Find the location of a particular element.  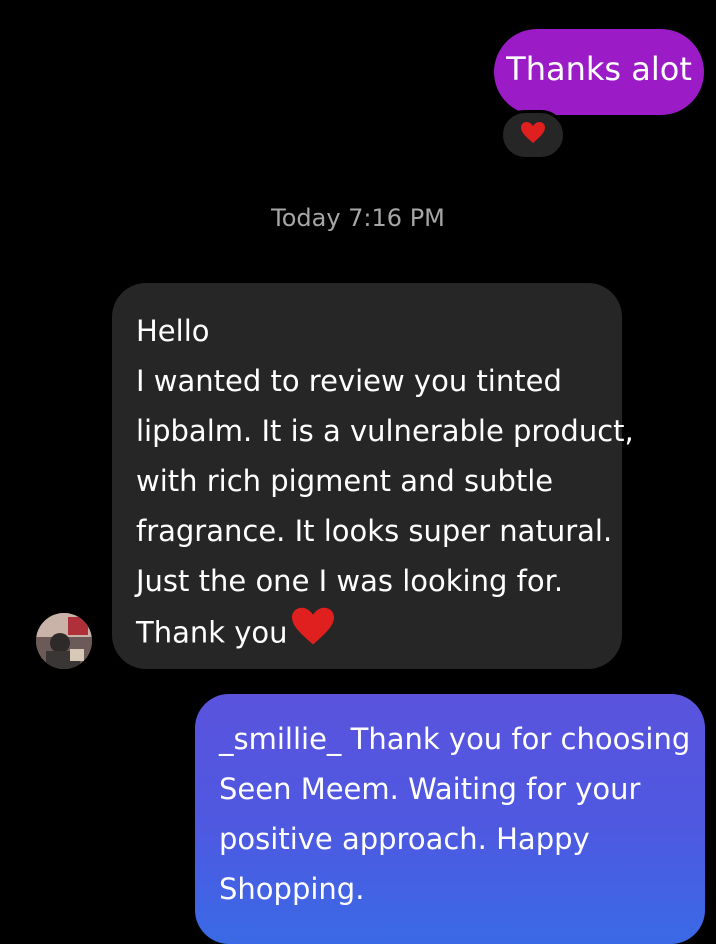

message-timestamp: Today 7:16 PM is located at coordinates (358, 218).